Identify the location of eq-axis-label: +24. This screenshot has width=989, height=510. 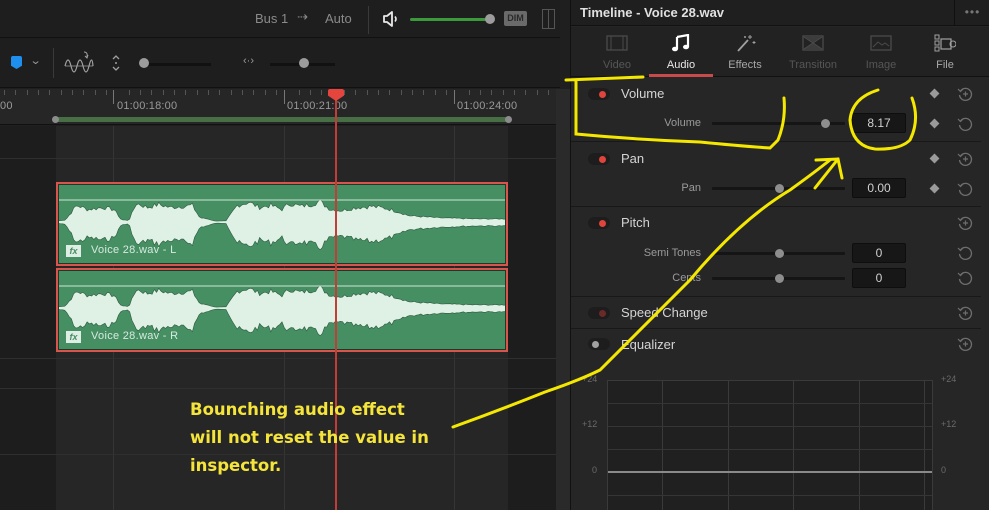
(590, 379).